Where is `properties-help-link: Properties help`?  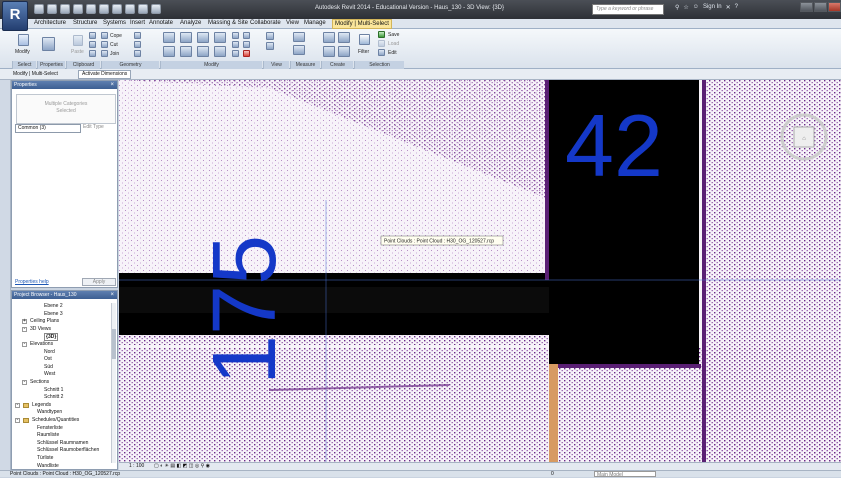 properties-help-link: Properties help is located at coordinates (32, 282).